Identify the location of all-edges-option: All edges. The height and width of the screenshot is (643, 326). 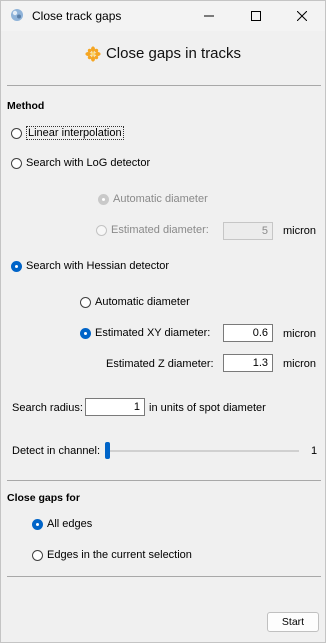
(62, 524).